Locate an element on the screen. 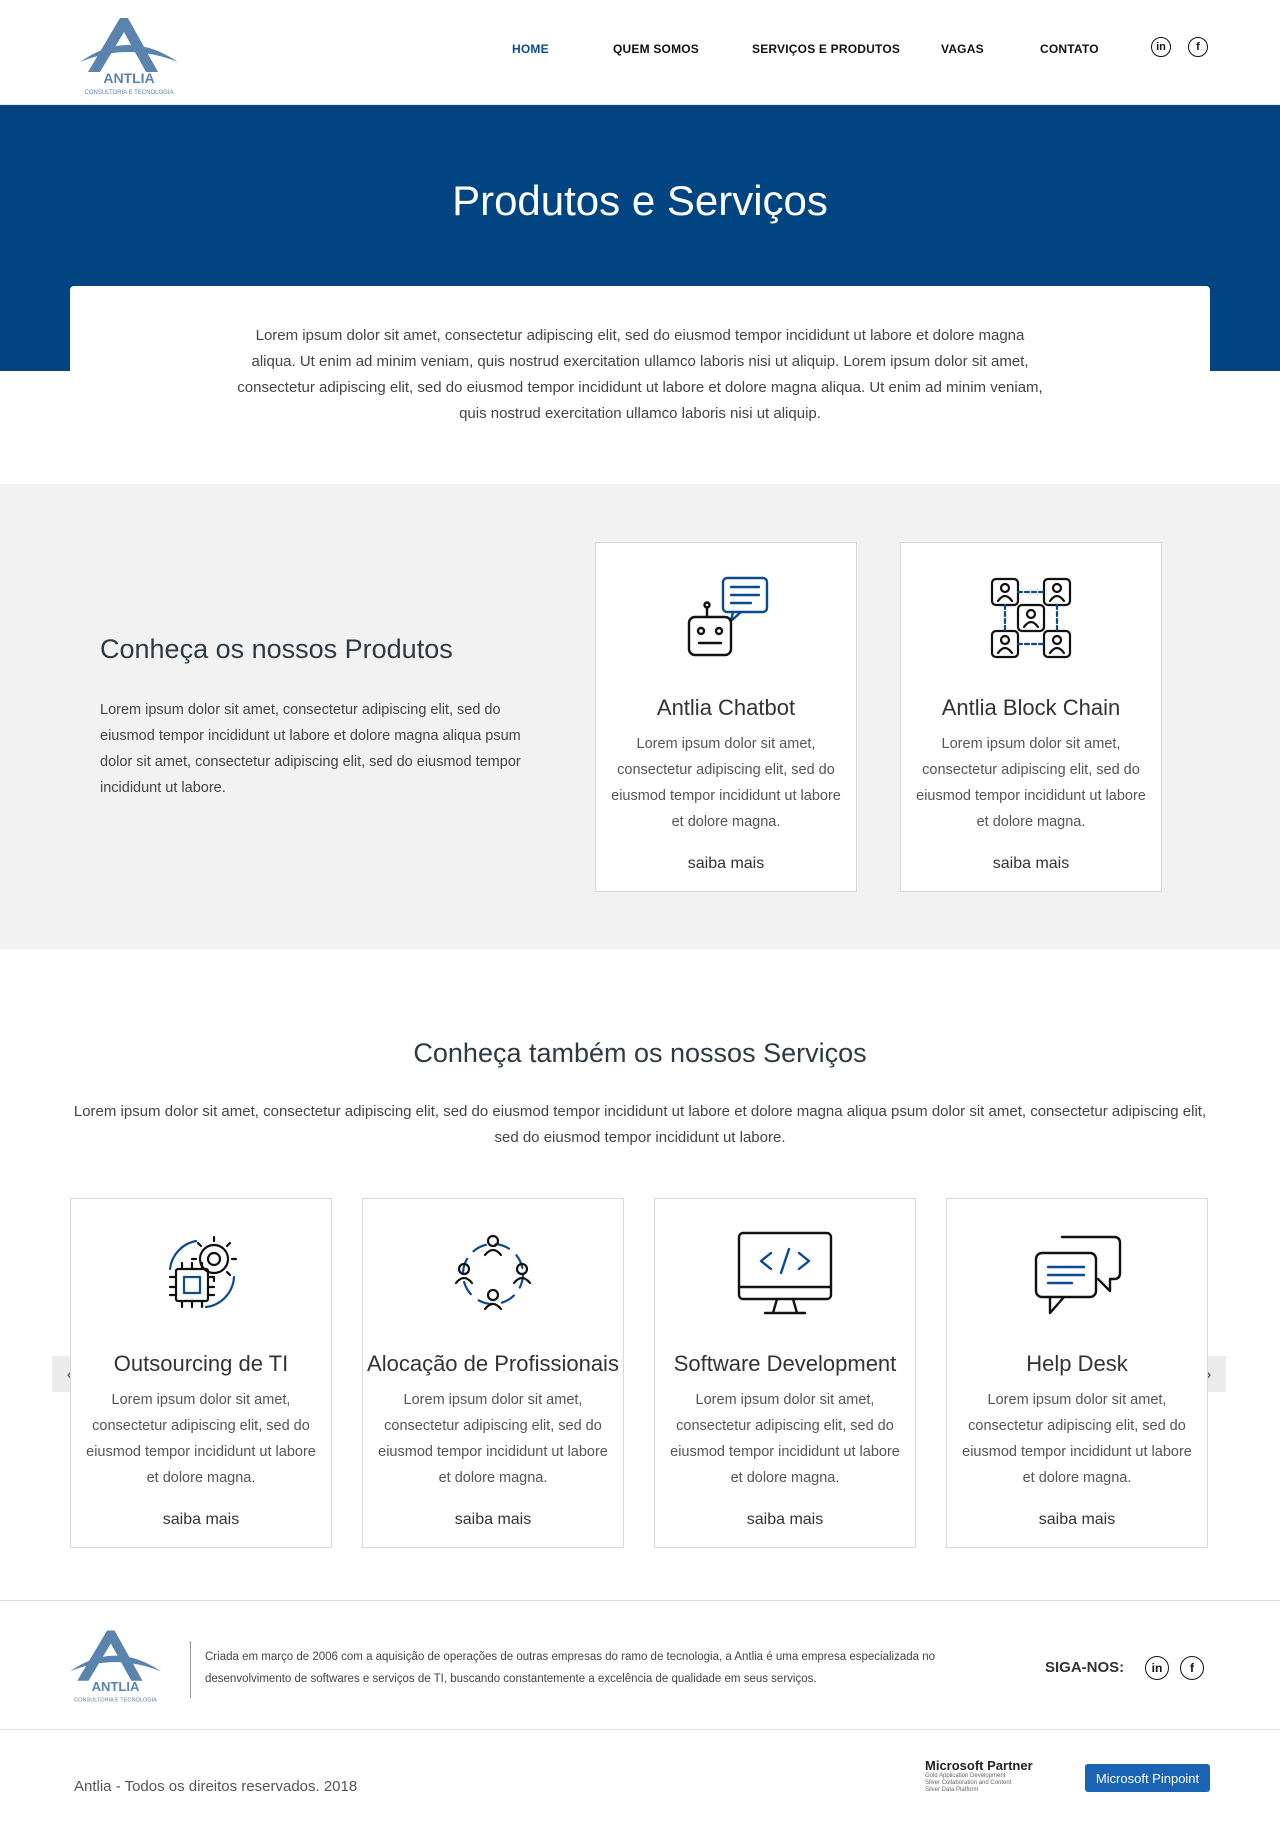 The width and height of the screenshot is (1280, 1829). product-title: Antlia Chatbot is located at coordinates (726, 707).